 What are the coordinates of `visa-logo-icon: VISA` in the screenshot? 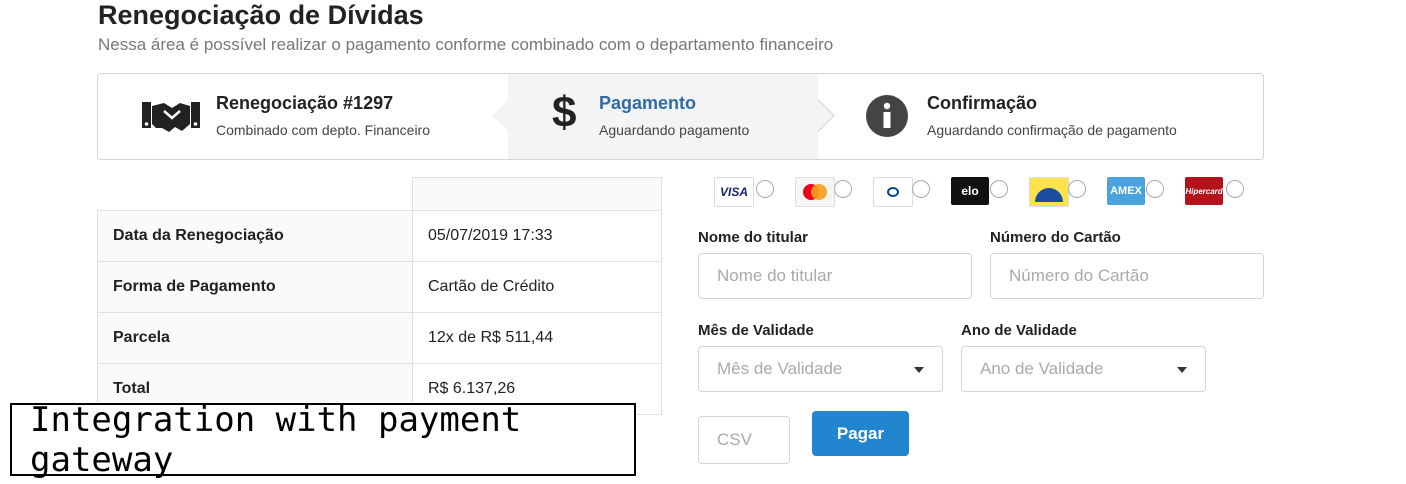 It's located at (734, 192).